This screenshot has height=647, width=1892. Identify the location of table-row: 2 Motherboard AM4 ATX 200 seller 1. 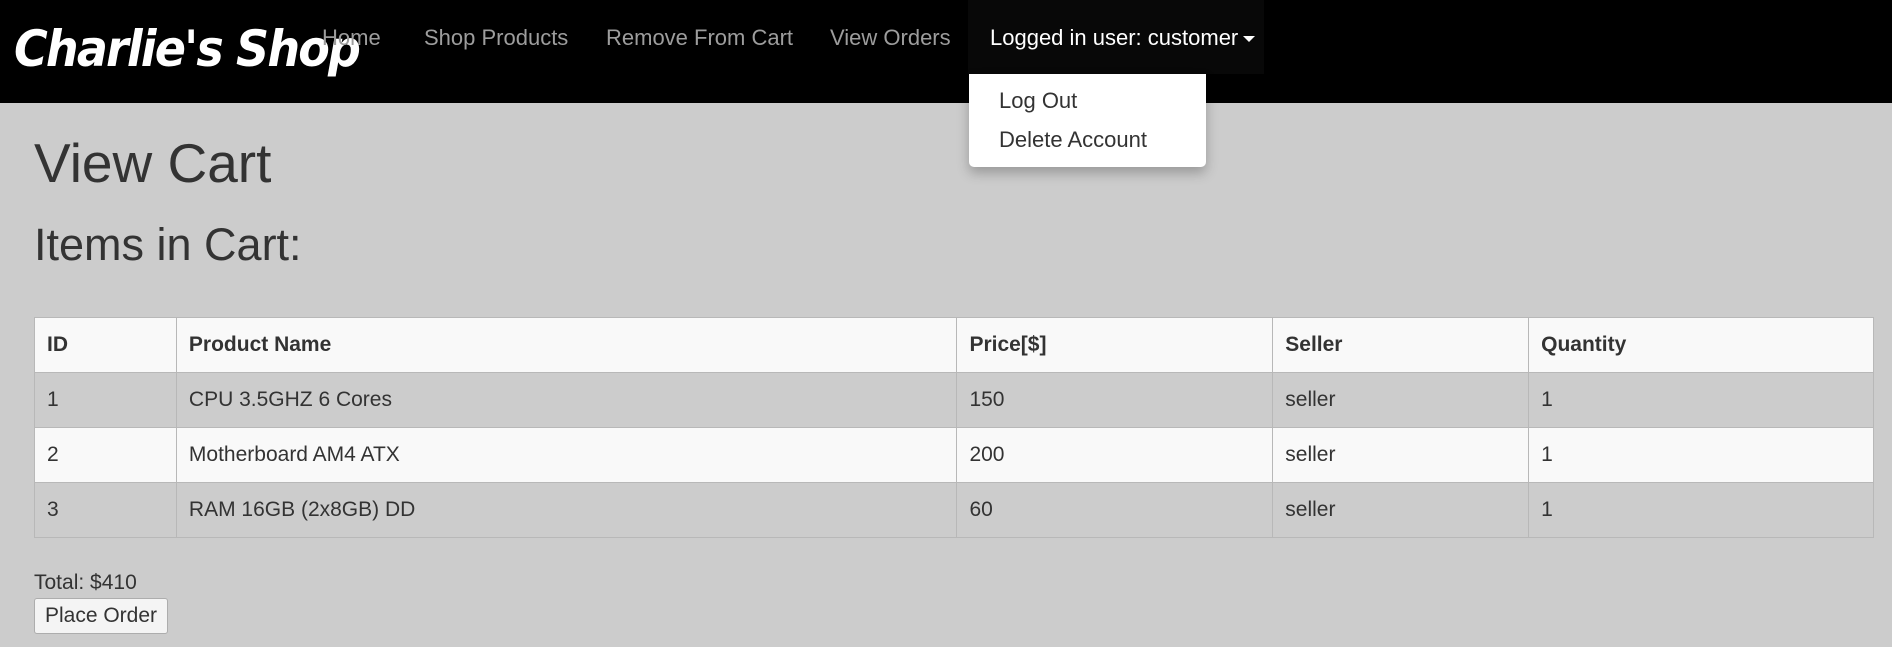
(954, 455).